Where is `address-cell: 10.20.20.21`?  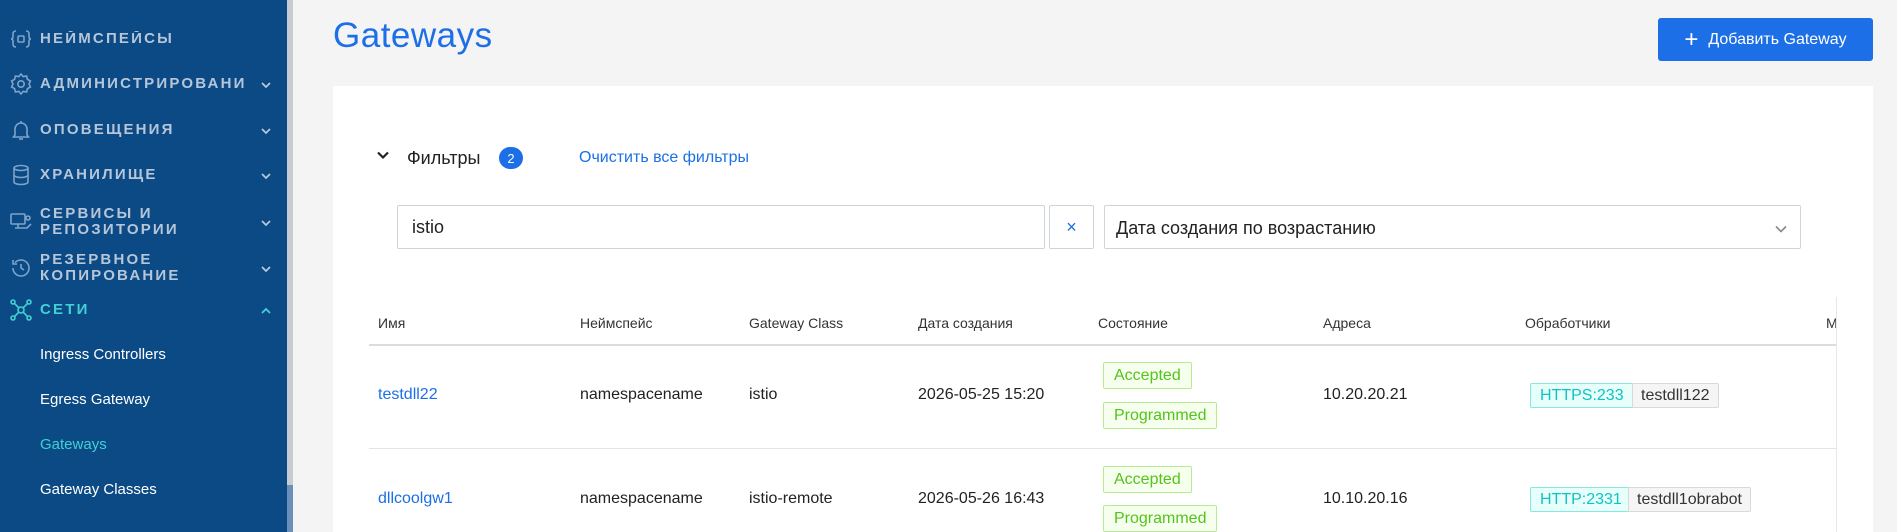 address-cell: 10.20.20.21 is located at coordinates (1365, 394).